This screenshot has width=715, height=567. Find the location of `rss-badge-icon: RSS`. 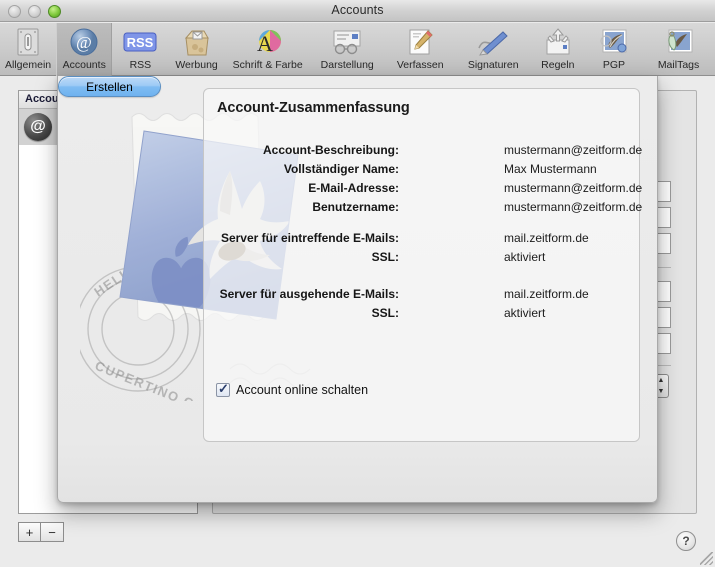

rss-badge-icon: RSS is located at coordinates (140, 42).